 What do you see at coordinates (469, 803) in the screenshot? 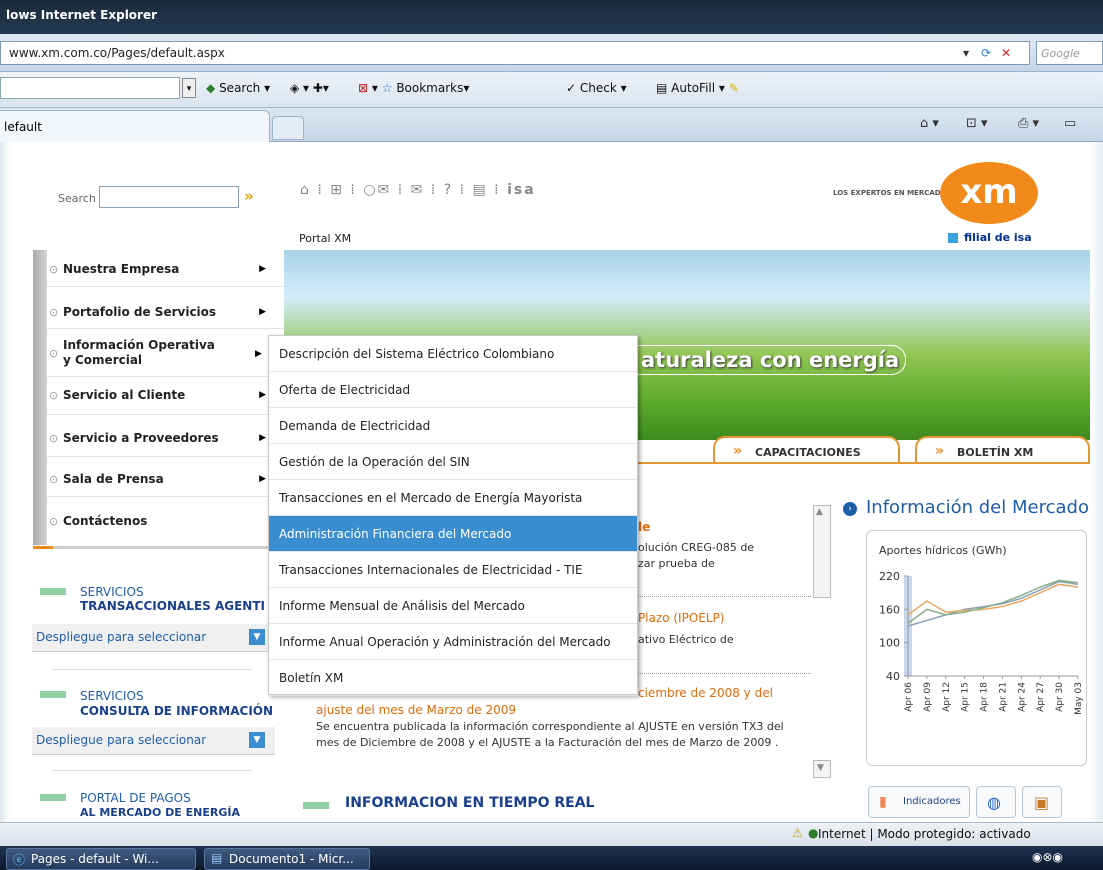
I see `realtime-title: INFORMACION EN TIEMPO REAL` at bounding box center [469, 803].